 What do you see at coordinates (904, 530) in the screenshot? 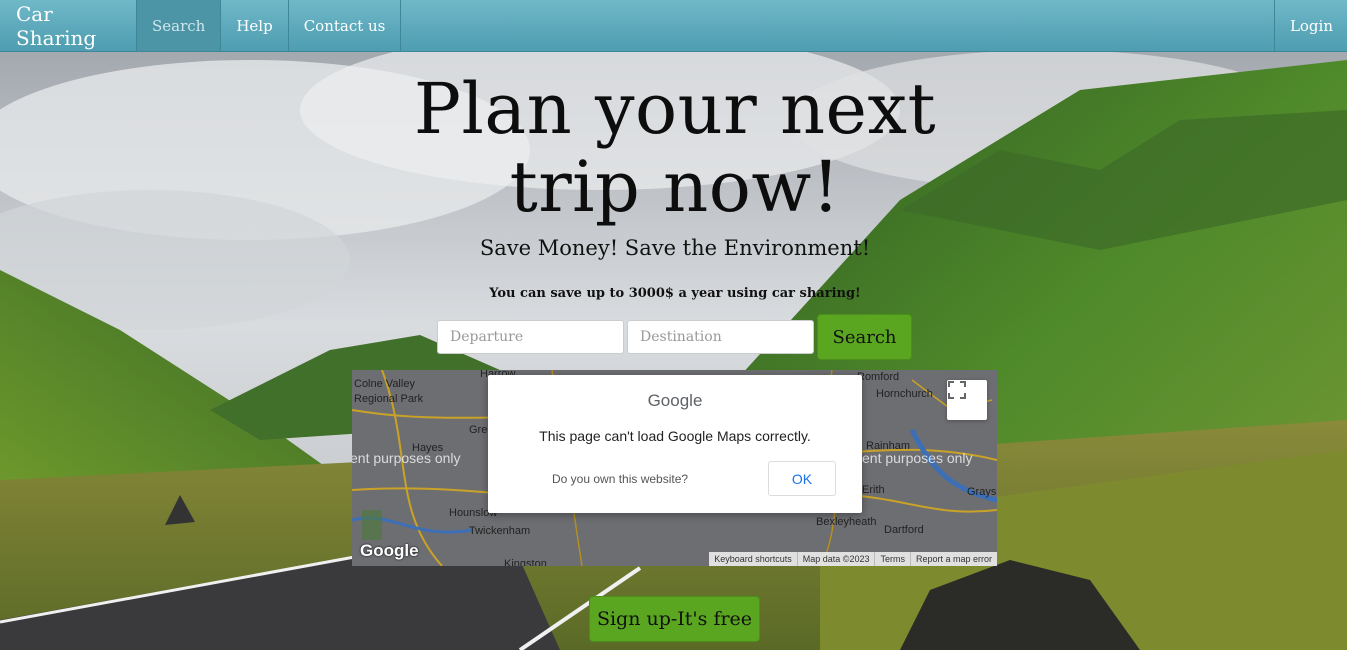
I see `map-place-dartford: Dartford` at bounding box center [904, 530].